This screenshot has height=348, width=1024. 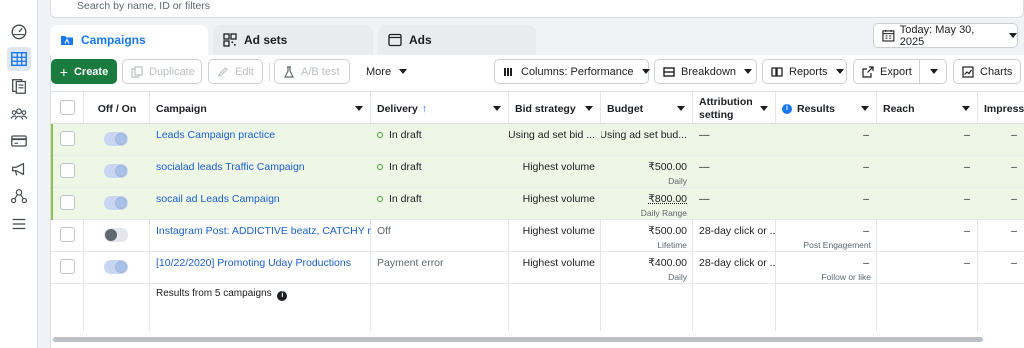 I want to click on tab-ads: Ads, so click(x=457, y=40).